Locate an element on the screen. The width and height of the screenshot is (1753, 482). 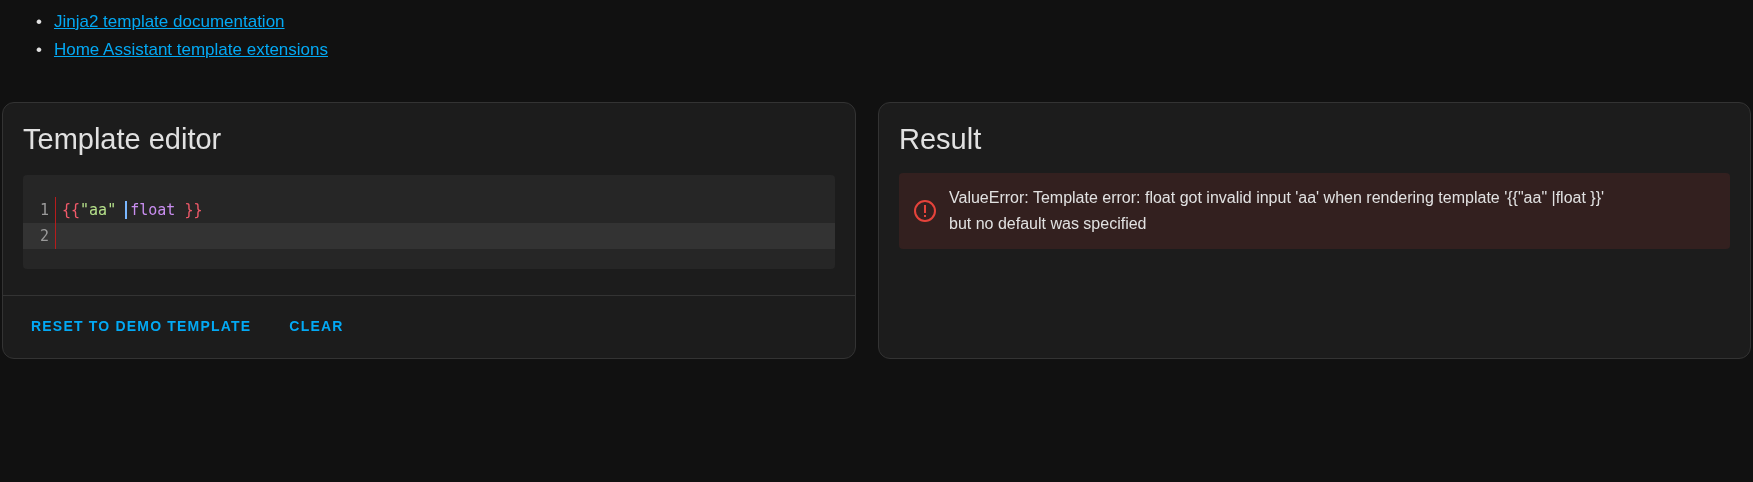
error-message: ValueError: Template error: float got invalid input 'aa' when rendering template '{{"aa" |float }}' but no default was specified is located at coordinates (1277, 211).